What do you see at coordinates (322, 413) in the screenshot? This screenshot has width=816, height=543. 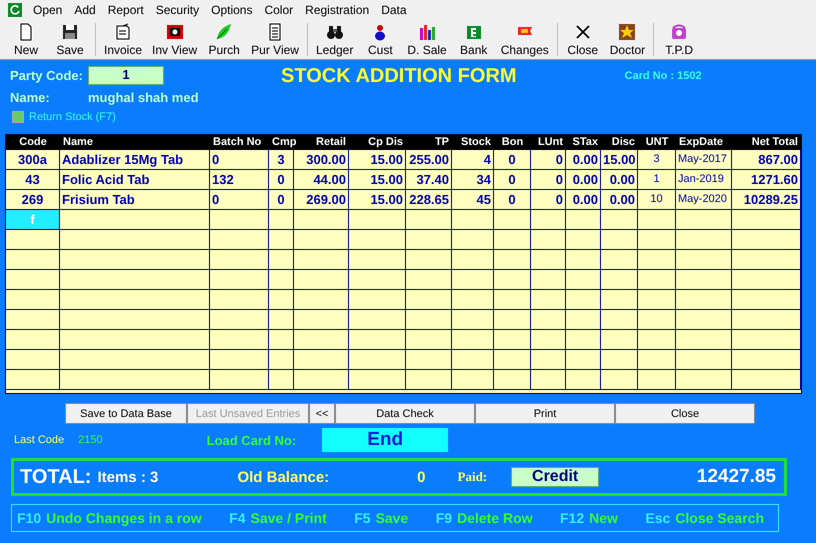 I see `form-button: <<` at bounding box center [322, 413].